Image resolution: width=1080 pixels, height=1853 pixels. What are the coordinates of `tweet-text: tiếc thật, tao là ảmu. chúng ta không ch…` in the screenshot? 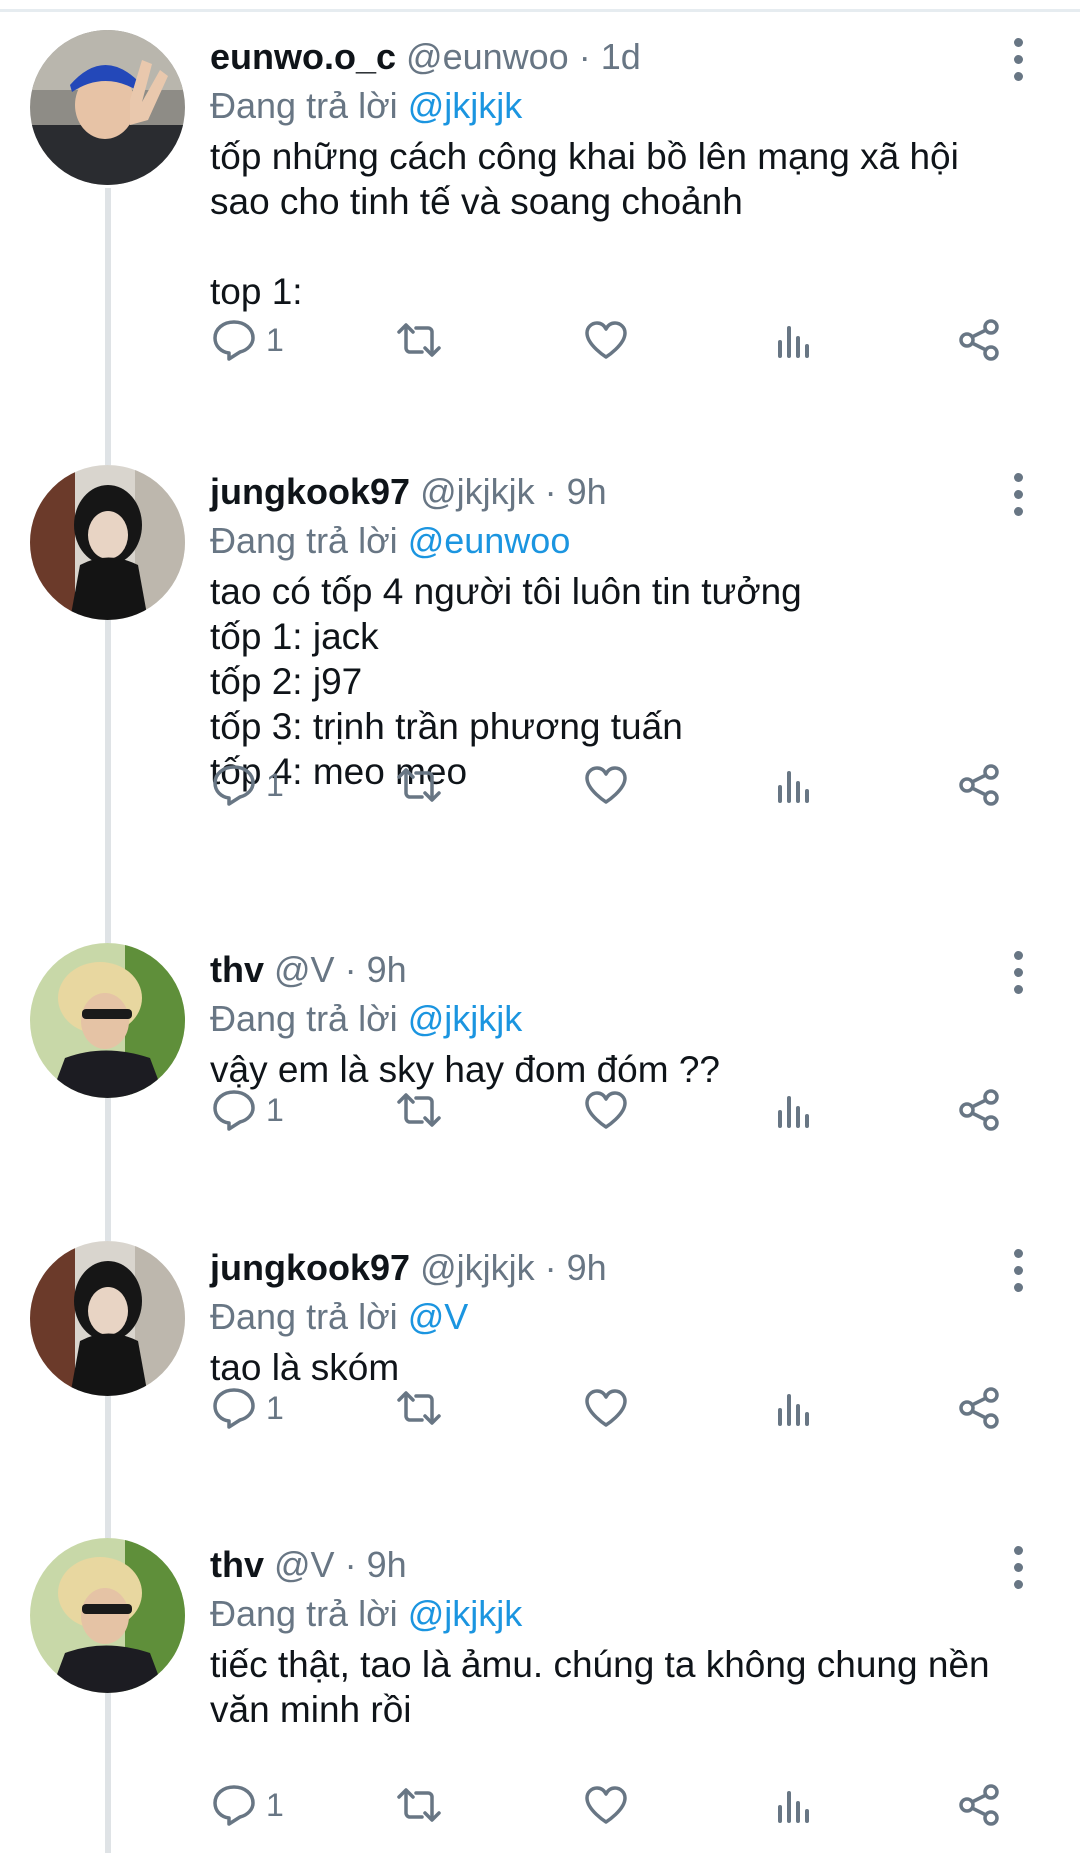 It's located at (600, 1687).